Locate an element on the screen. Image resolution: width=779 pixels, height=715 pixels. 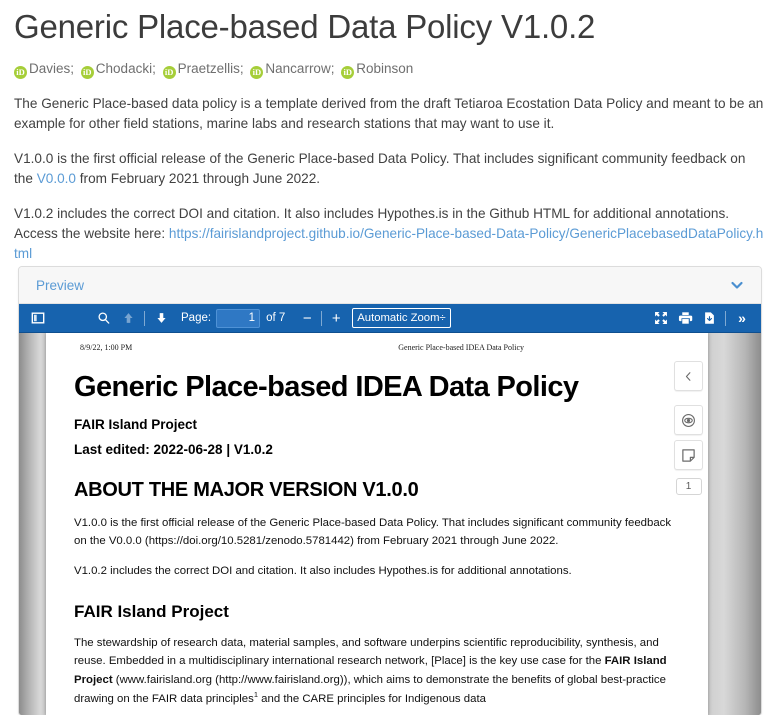
viewer-gutter-right is located at coordinates (734, 524).